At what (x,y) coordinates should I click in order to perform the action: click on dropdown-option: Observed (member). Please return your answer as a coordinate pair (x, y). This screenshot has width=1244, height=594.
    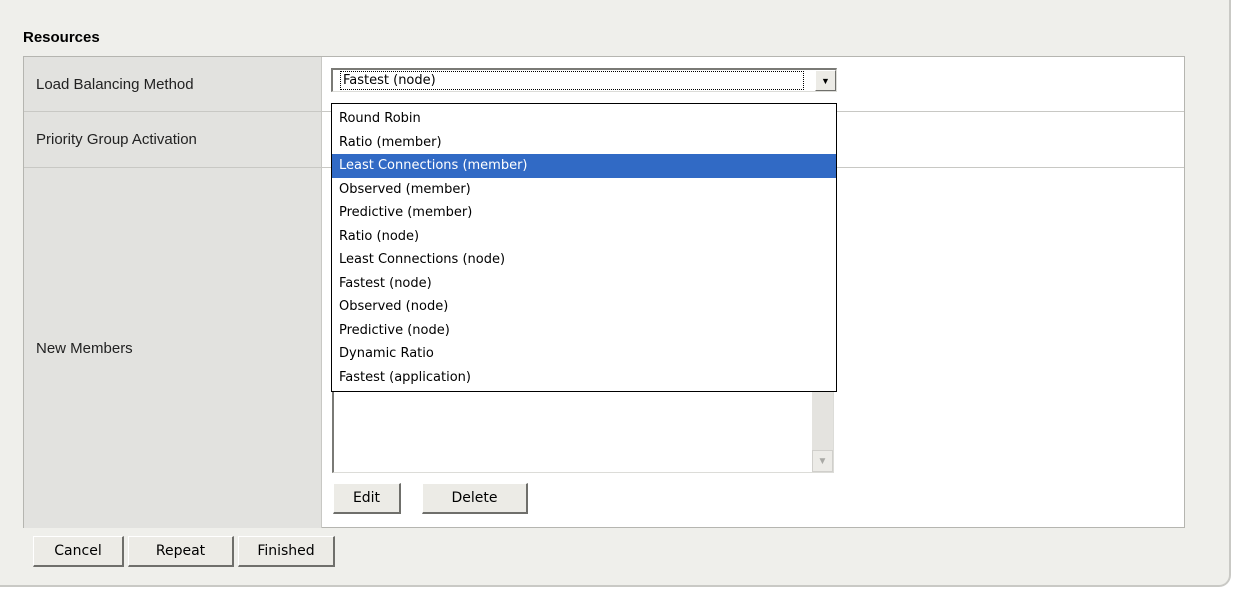
    Looking at the image, I should click on (584, 190).